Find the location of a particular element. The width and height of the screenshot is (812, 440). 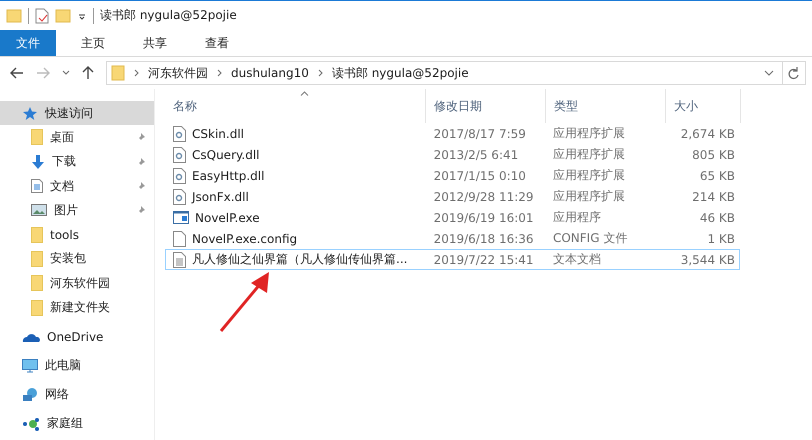

homegroup-icon is located at coordinates (31, 423).